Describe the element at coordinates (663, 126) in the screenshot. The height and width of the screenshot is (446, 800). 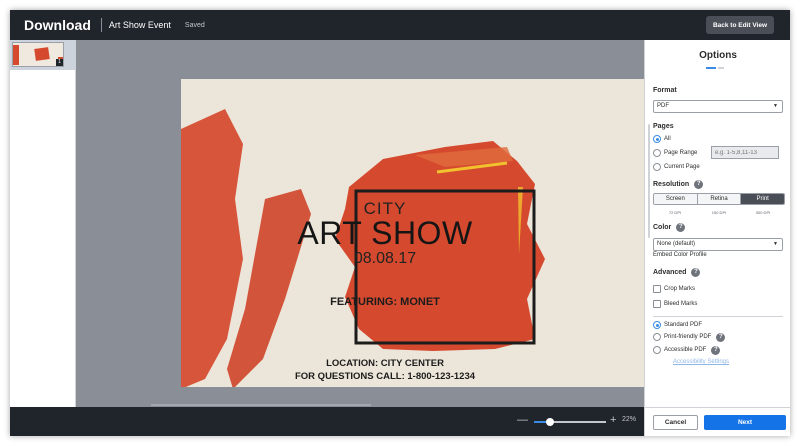
I see `pages-label: Pages` at that location.